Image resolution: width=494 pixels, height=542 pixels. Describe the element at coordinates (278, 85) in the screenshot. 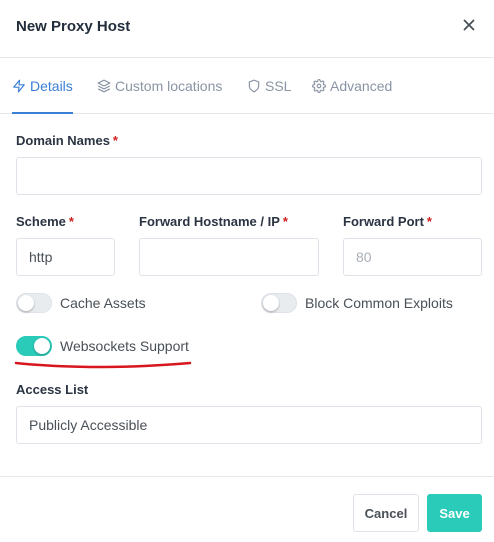

I see `tab-ssl-label: SSL` at that location.